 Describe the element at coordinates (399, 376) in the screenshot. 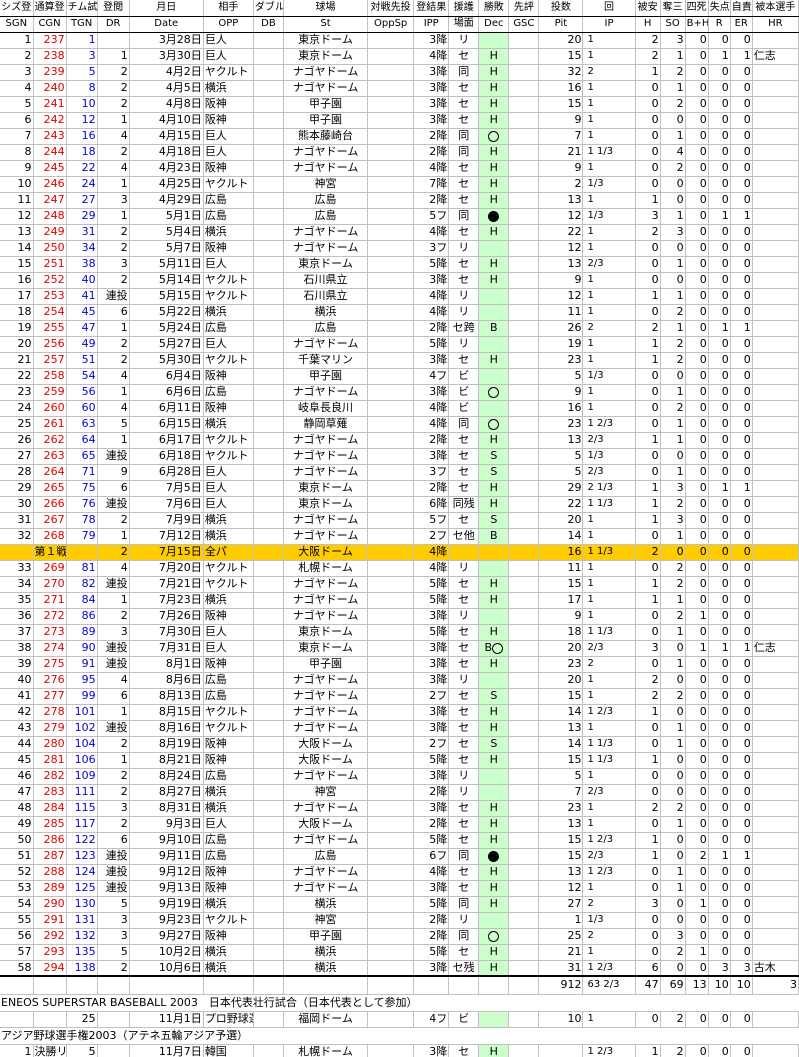

I see `table-row: 22 258 54 4 6月4日 阪神 甲子園 4フビ 5 1/3 0 0 0 0 0` at that location.